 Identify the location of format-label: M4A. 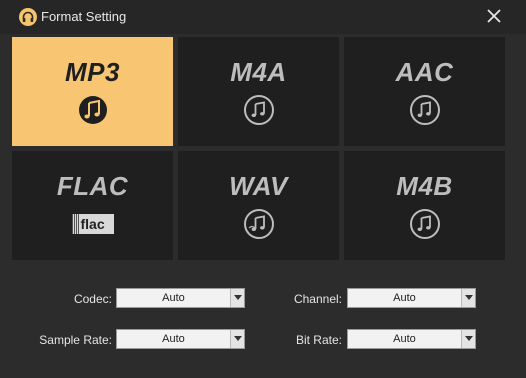
(258, 72).